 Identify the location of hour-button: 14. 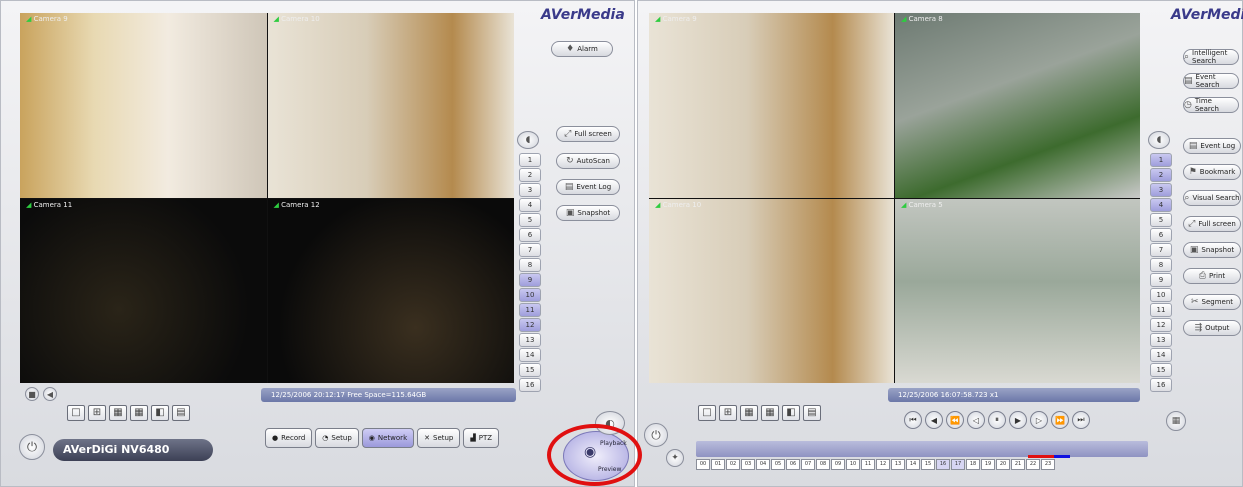
(913, 464).